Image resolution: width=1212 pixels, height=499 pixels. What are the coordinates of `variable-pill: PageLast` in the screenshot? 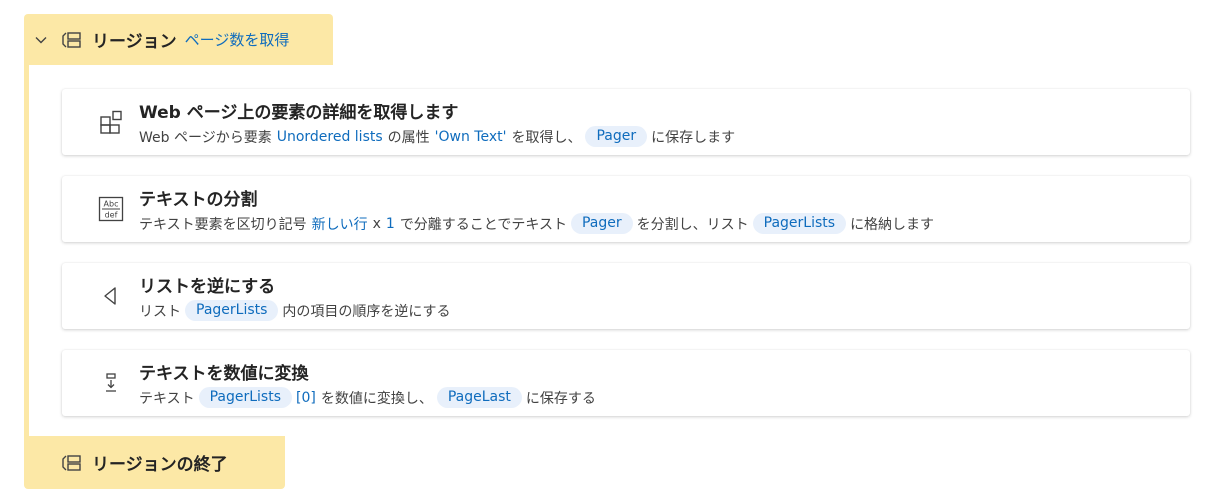 It's located at (479, 397).